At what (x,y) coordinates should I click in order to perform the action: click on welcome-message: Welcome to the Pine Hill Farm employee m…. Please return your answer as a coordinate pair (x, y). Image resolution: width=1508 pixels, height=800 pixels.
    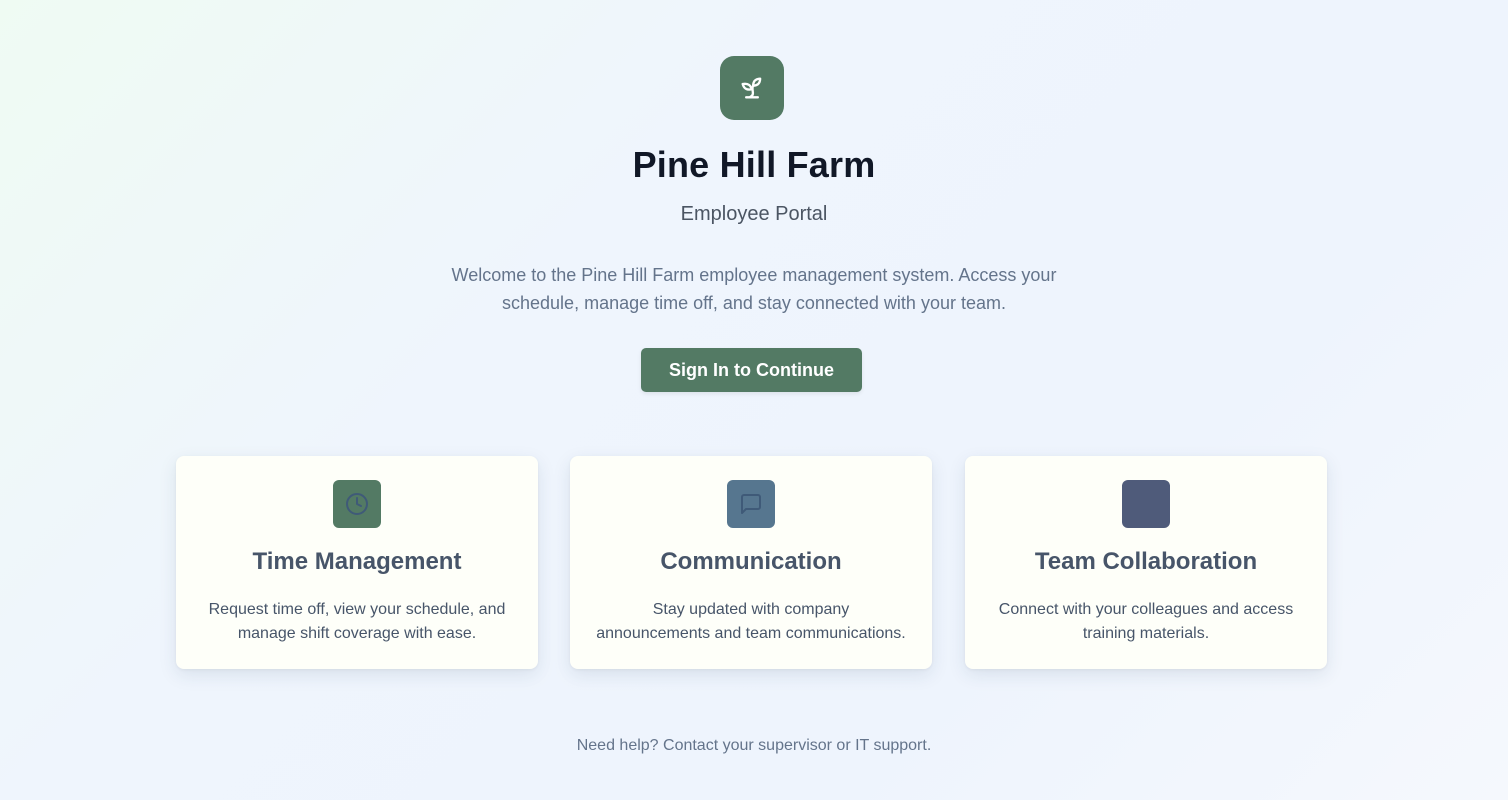
    Looking at the image, I should click on (754, 289).